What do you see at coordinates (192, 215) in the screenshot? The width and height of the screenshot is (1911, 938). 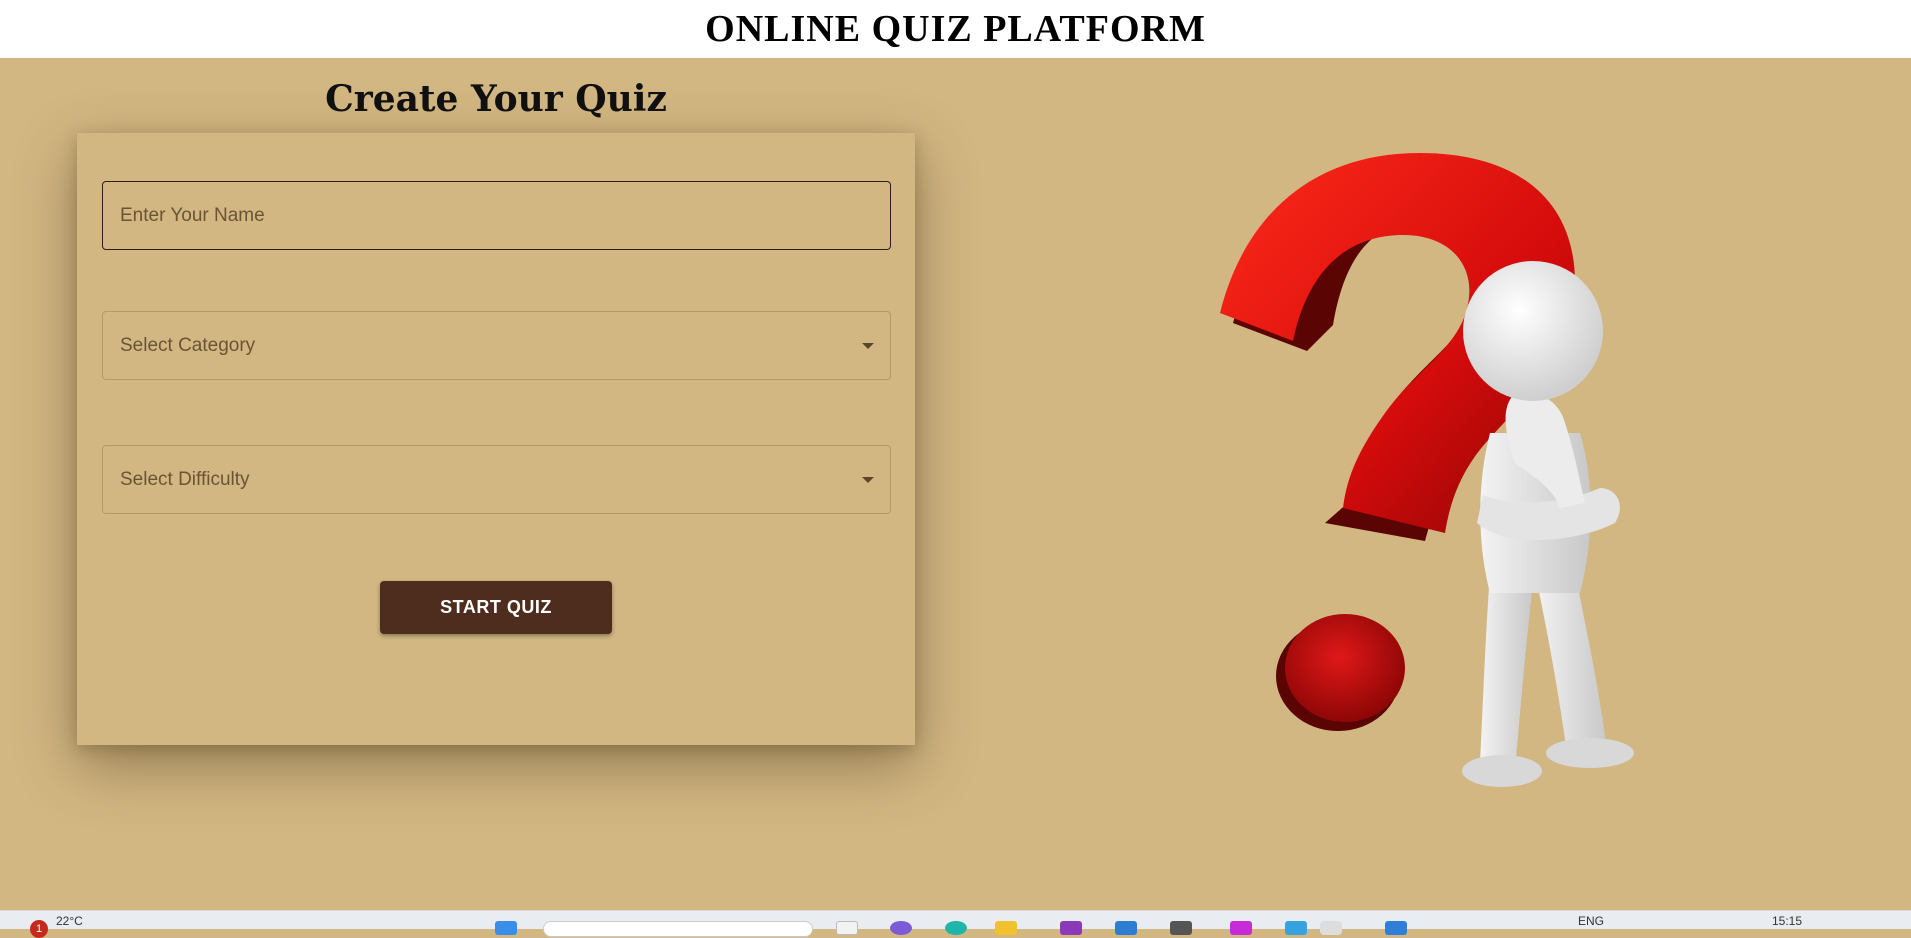 I see `name-input-placeholder: Enter Your Name` at bounding box center [192, 215].